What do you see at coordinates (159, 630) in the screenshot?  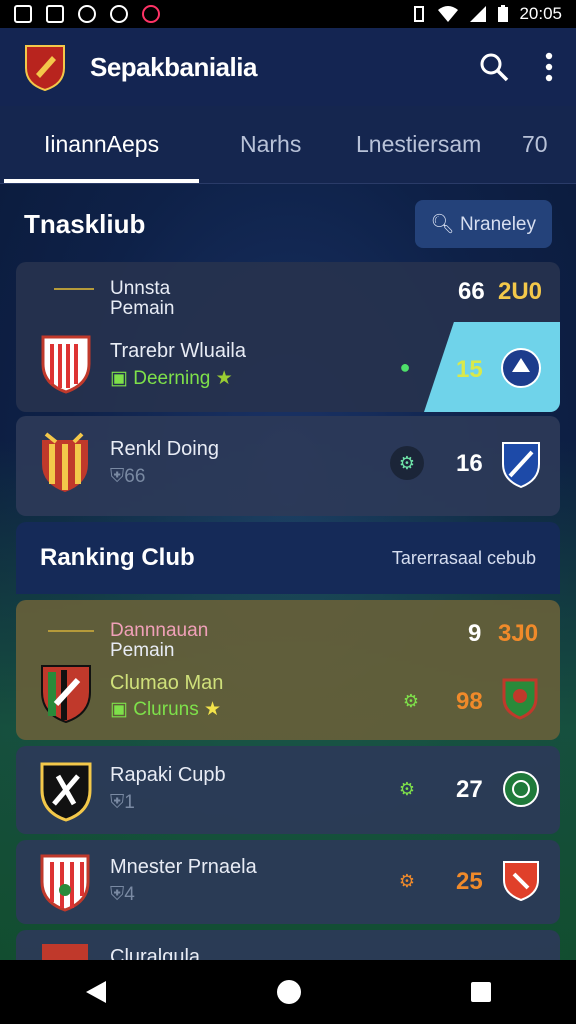 I see `card-header-line1: Dannnauan` at bounding box center [159, 630].